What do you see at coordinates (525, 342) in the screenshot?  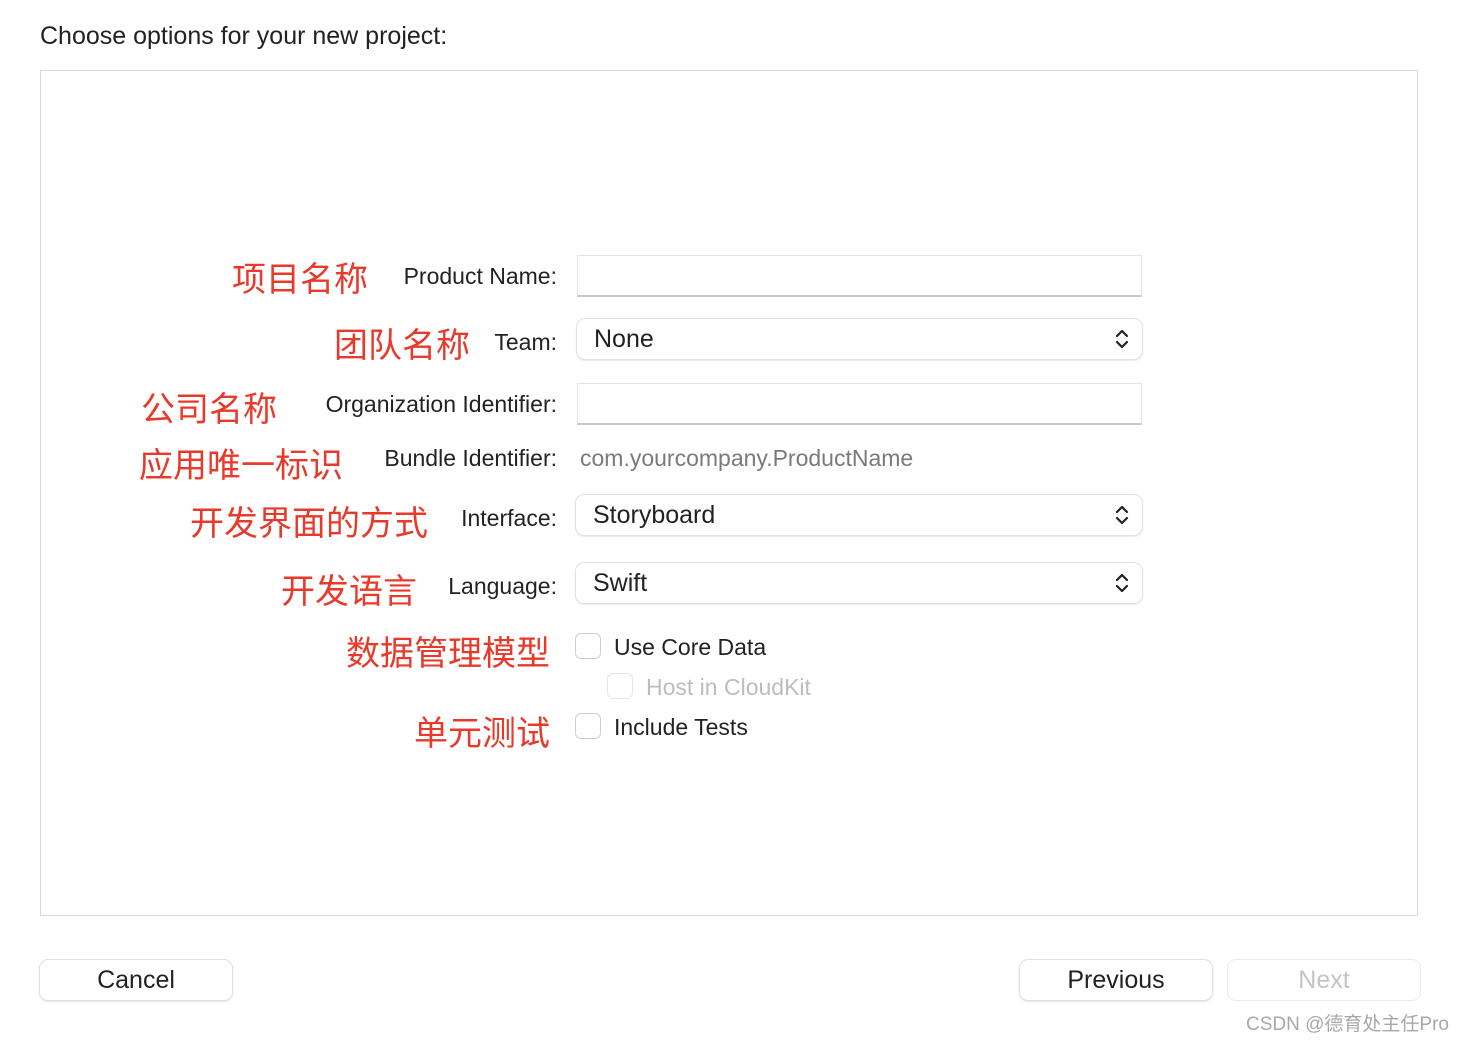 I see `team-label: Team:` at bounding box center [525, 342].